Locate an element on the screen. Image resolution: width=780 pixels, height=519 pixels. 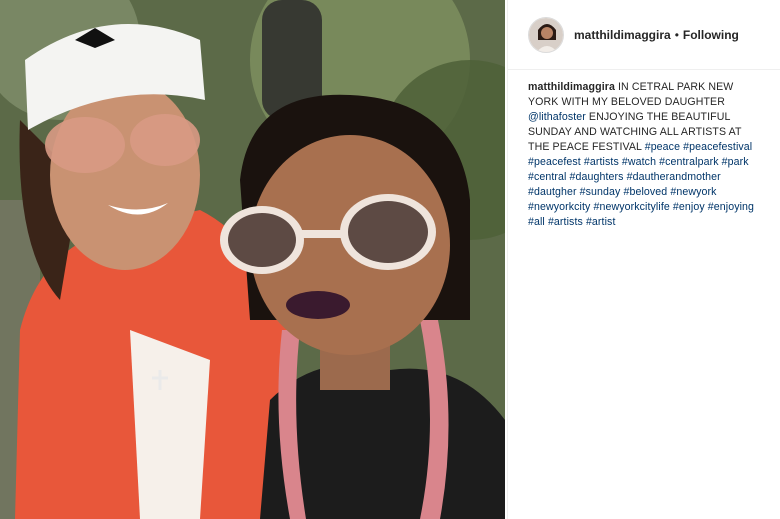
header-text: matthildimaggira • Following is located at coordinates (656, 35).